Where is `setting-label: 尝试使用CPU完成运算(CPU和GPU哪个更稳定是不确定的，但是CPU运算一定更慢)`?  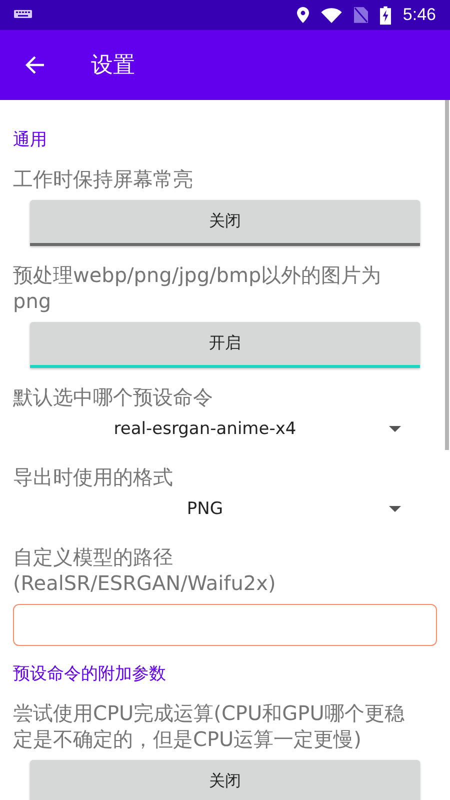 setting-label: 尝试使用CPU完成运算(CPU和GPU哪个更稳定是不确定的，但是CPU运算一定更慢) is located at coordinates (209, 726).